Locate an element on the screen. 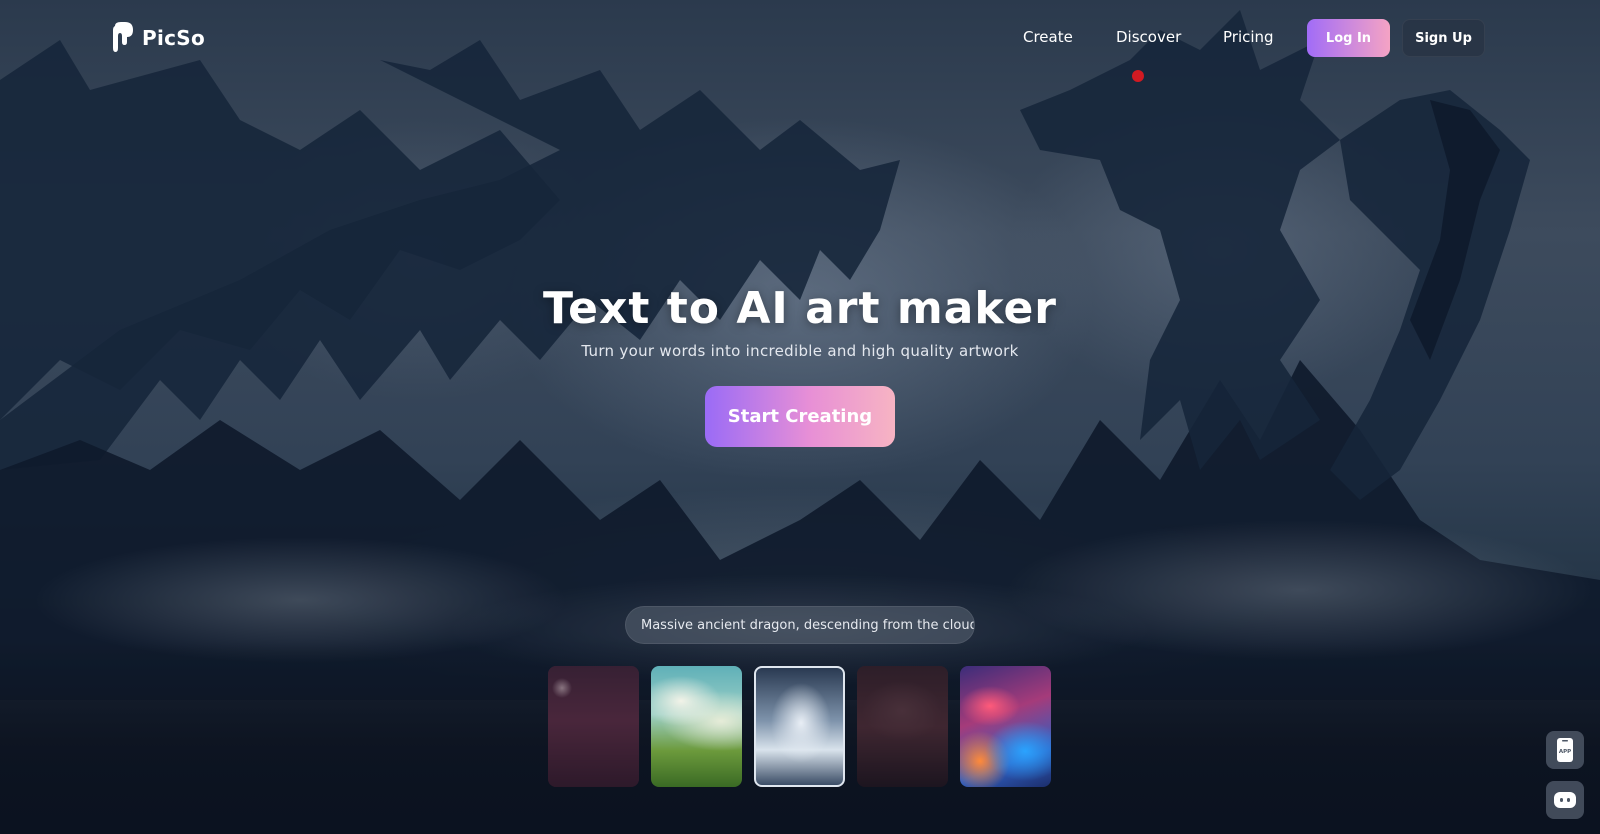 The image size is (1600, 834). app-label: APP is located at coordinates (1565, 752).